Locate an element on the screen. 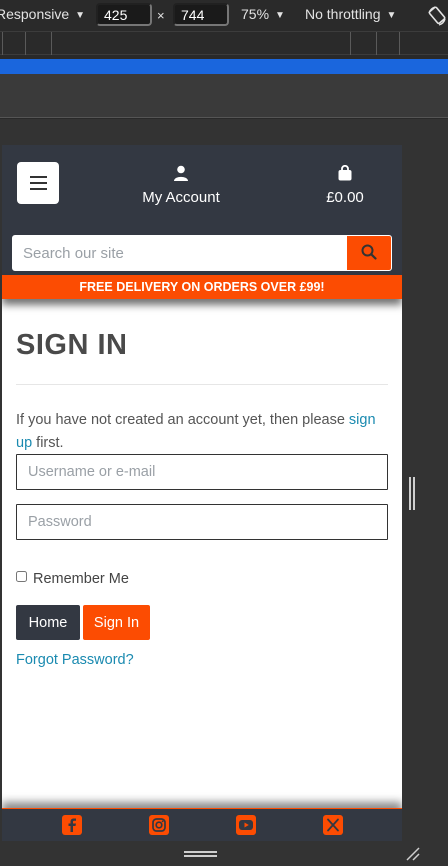 The height and width of the screenshot is (866, 448). viewport-height-input is located at coordinates (201, 14).